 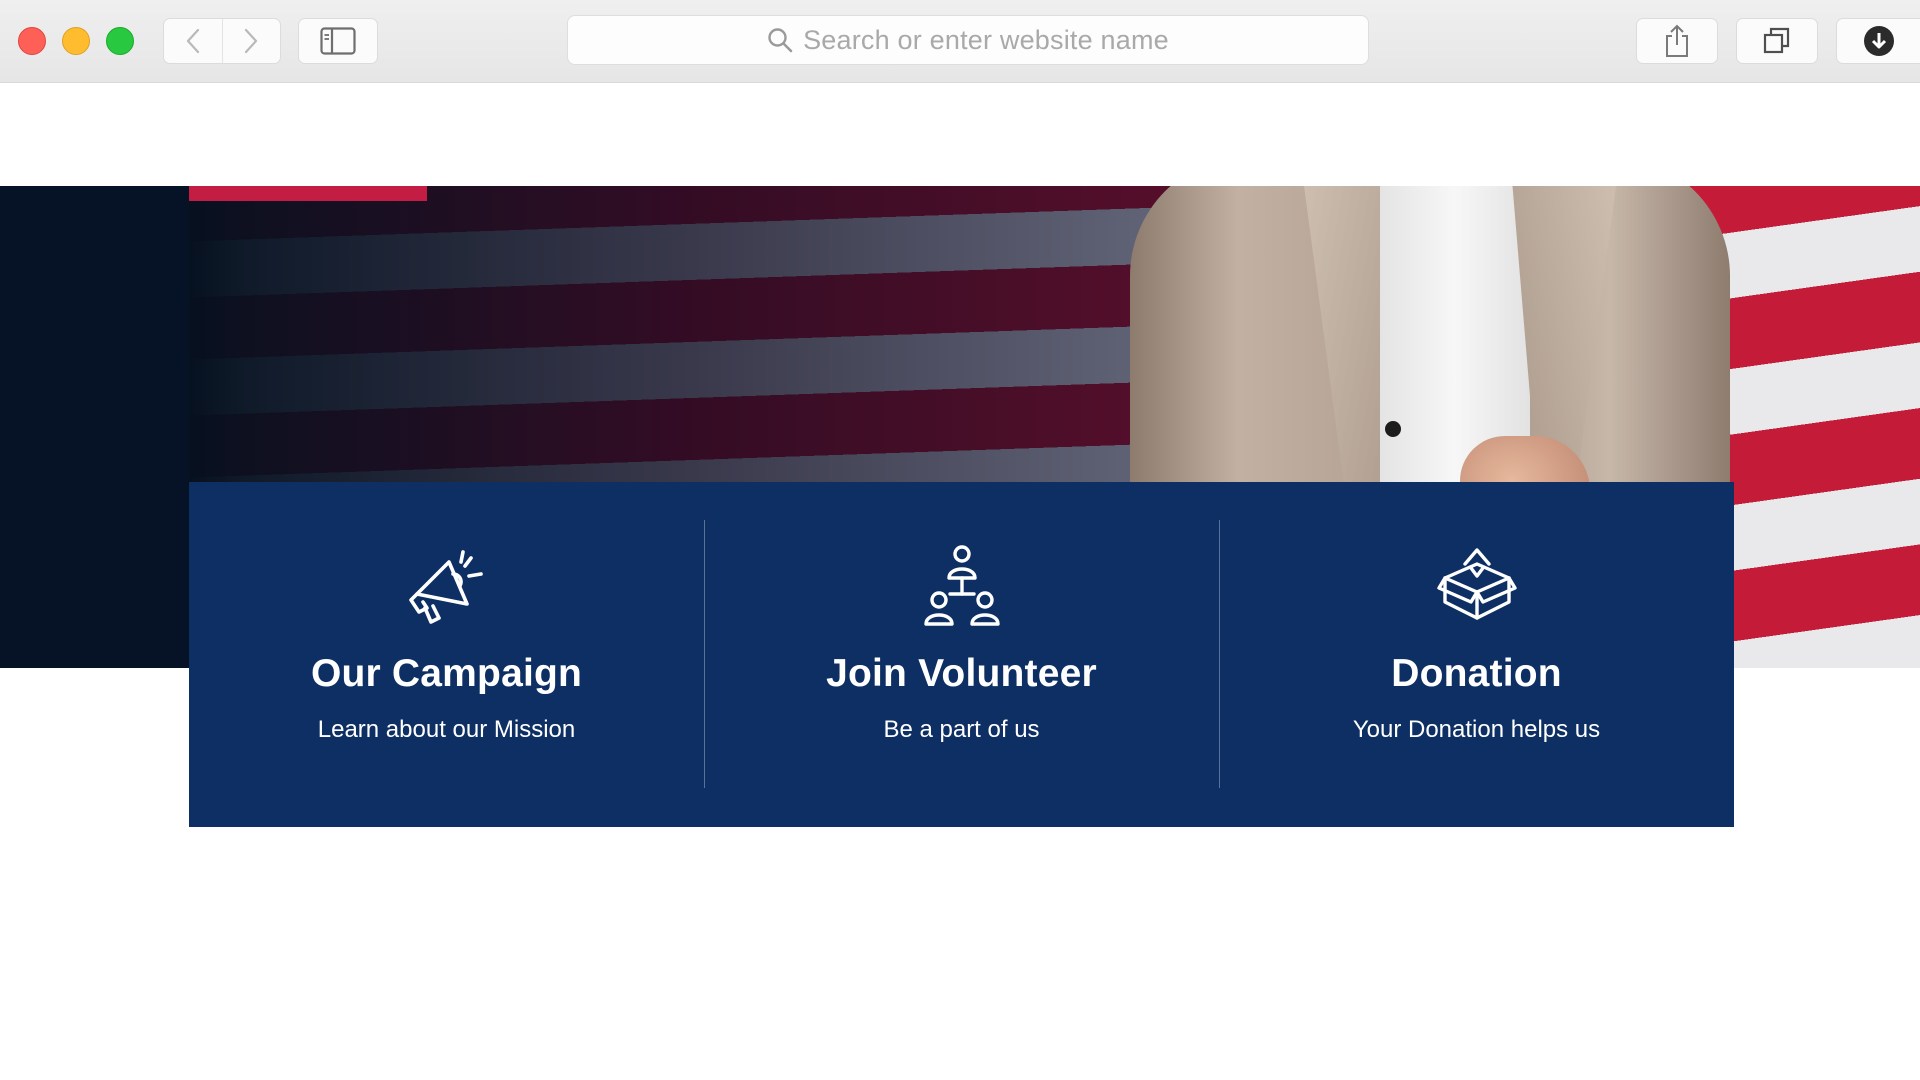 I want to click on share-button, so click(x=1677, y=41).